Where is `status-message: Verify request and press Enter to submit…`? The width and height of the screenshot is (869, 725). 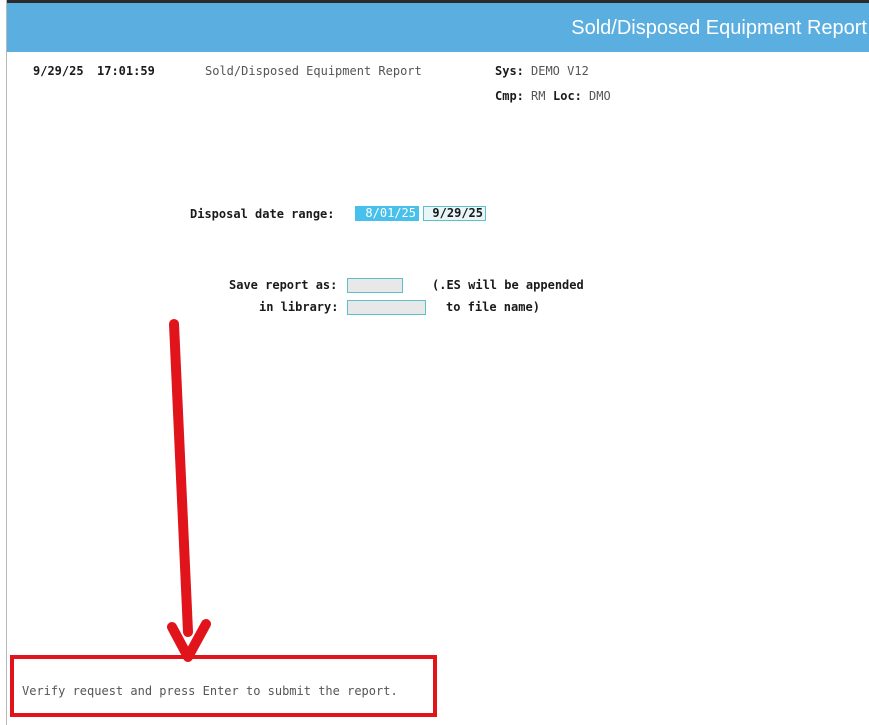 status-message: Verify request and press Enter to submit… is located at coordinates (210, 691).